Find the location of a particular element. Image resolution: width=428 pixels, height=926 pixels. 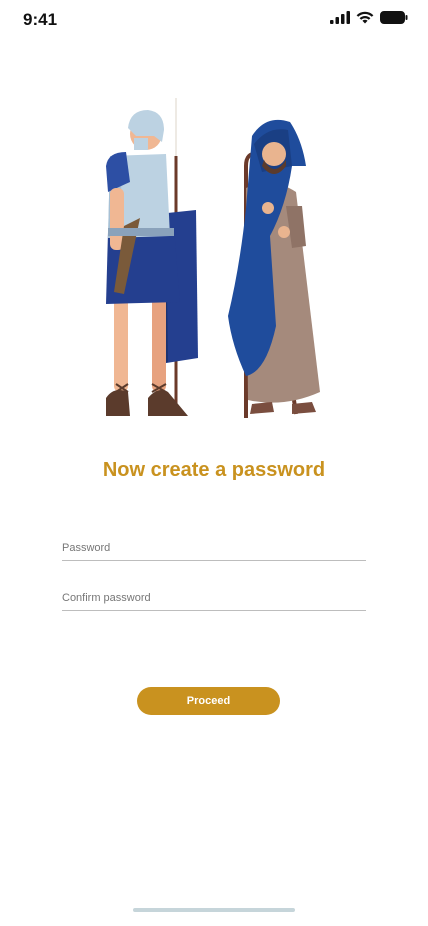

password-input is located at coordinates (214, 548).